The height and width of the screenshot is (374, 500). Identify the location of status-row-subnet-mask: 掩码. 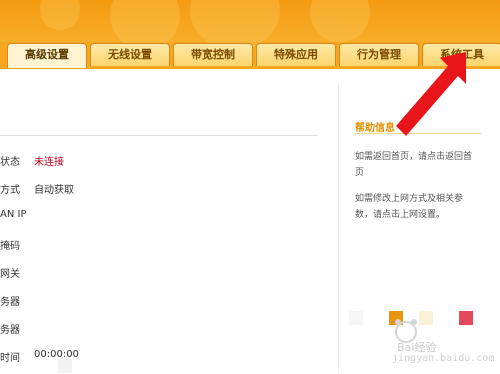
(165, 246).